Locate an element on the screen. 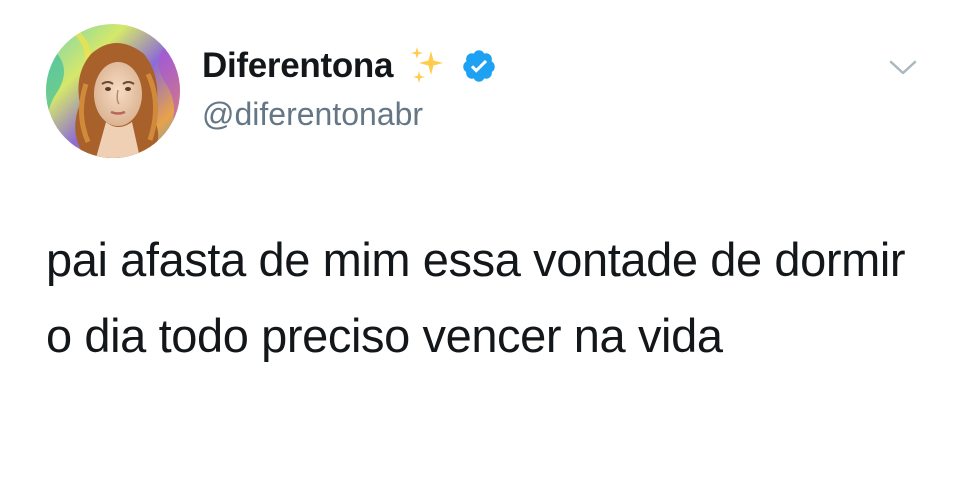  author-name-row: Diferentona is located at coordinates (349, 66).